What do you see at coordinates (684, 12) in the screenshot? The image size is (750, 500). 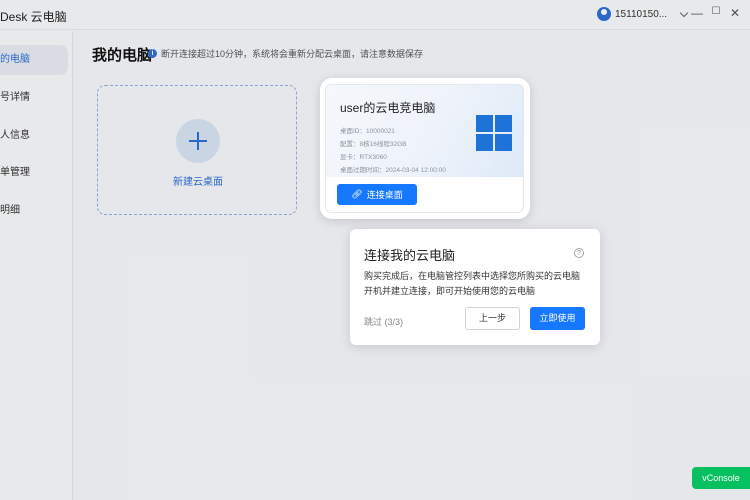 I see `chevron-down-icon` at bounding box center [684, 12].